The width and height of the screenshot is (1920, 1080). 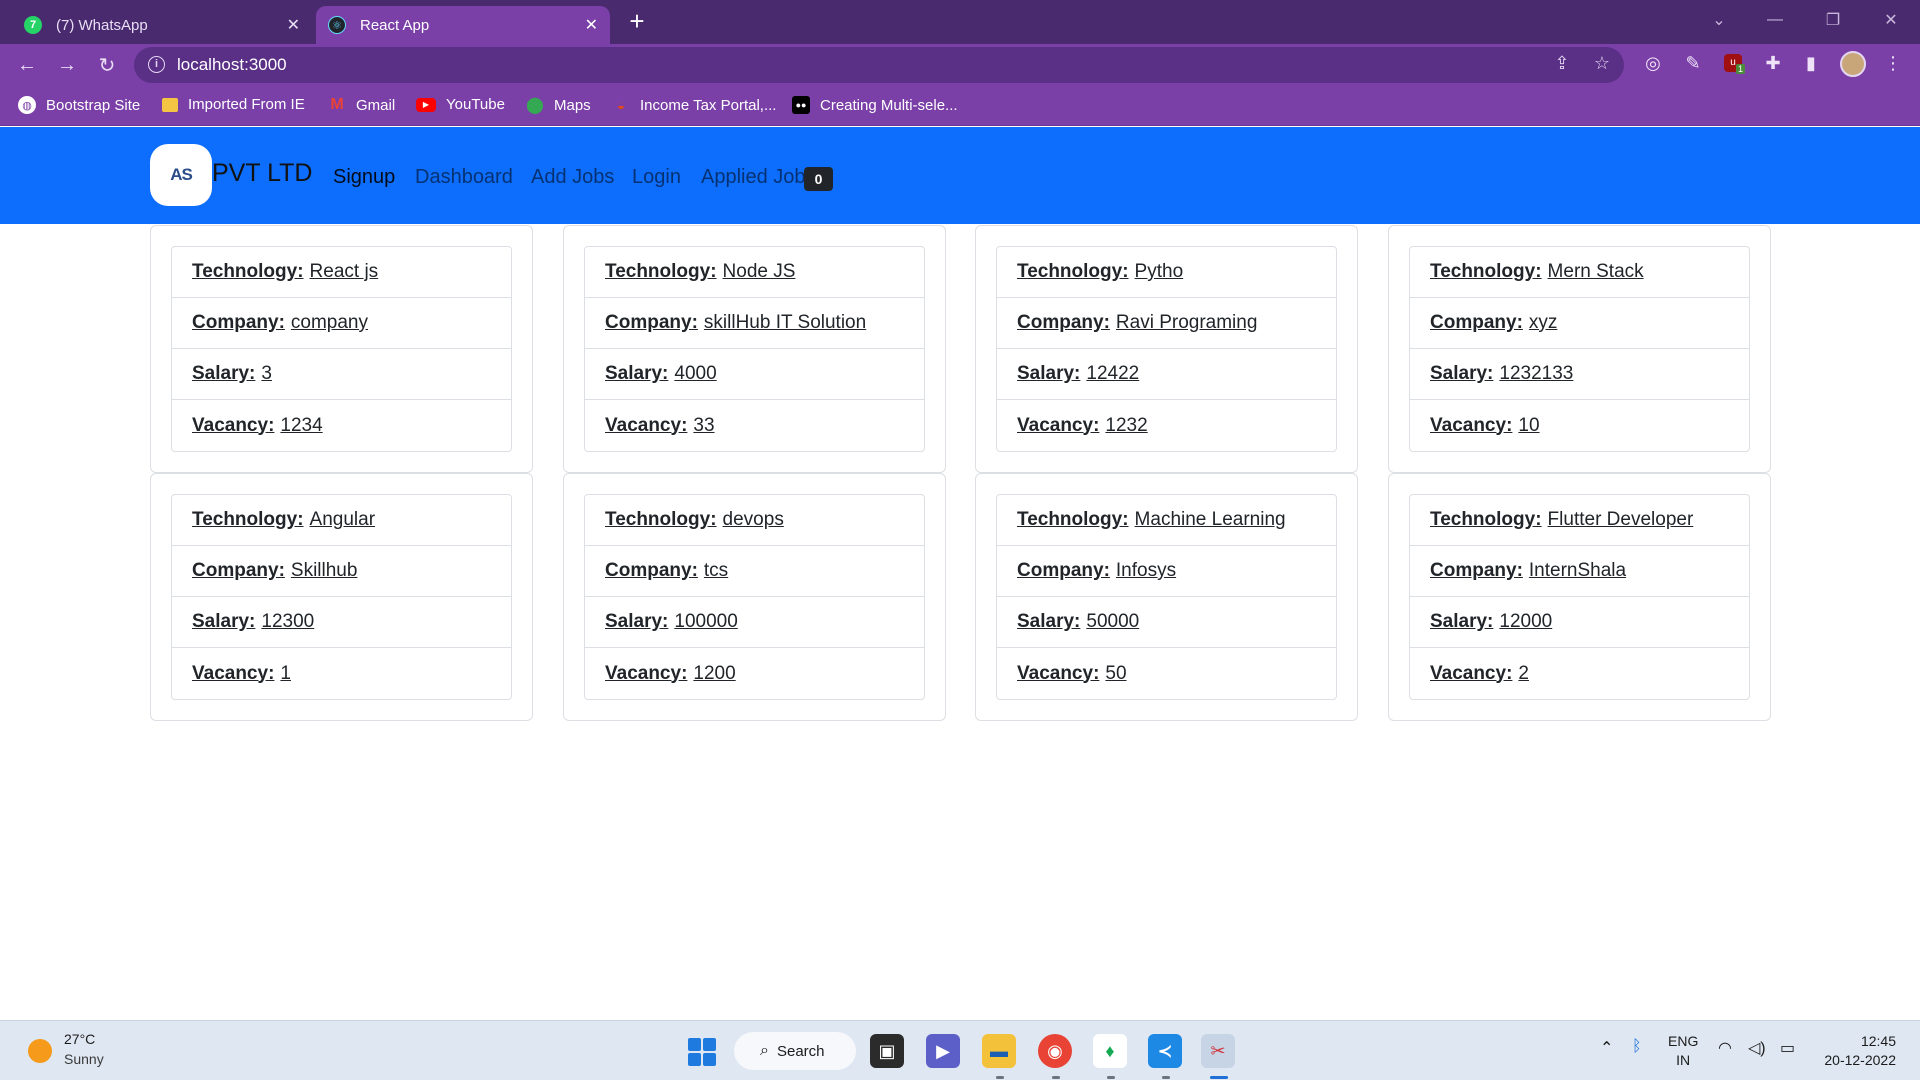 What do you see at coordinates (262, 173) in the screenshot?
I see `brand-name: PVT LTD` at bounding box center [262, 173].